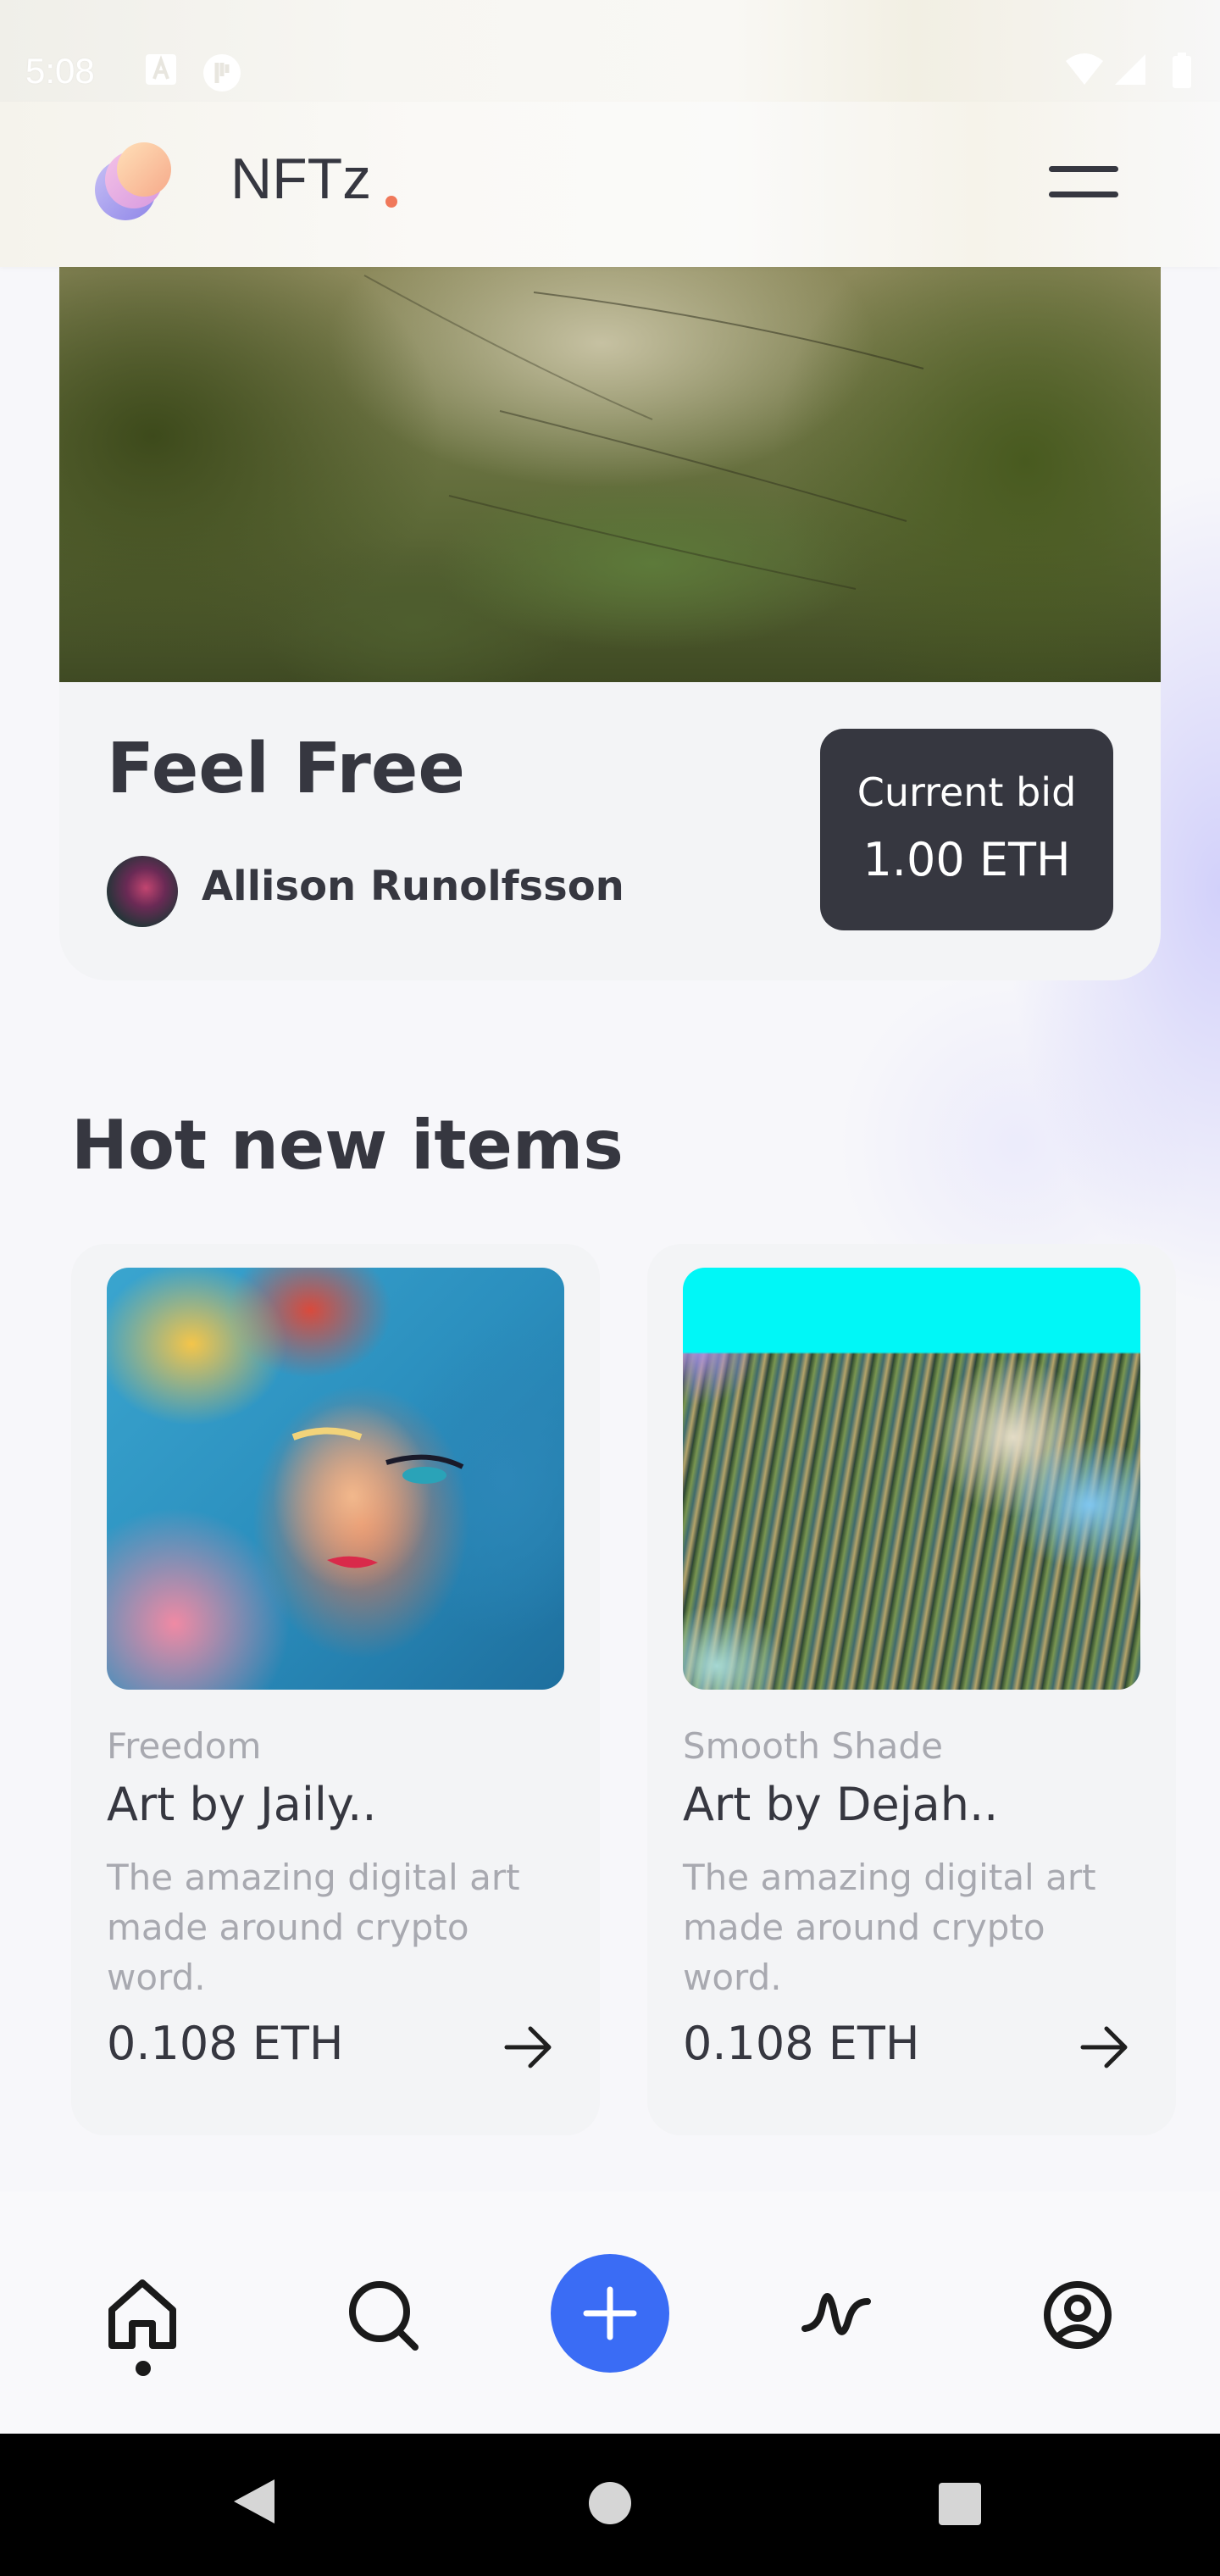  I want to click on home-circle-icon, so click(610, 2503).